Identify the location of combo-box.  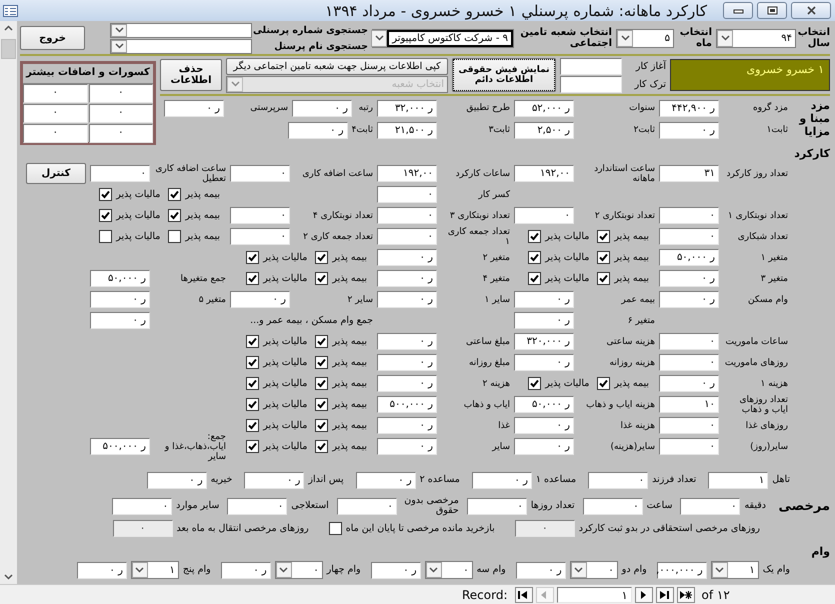
(181, 46).